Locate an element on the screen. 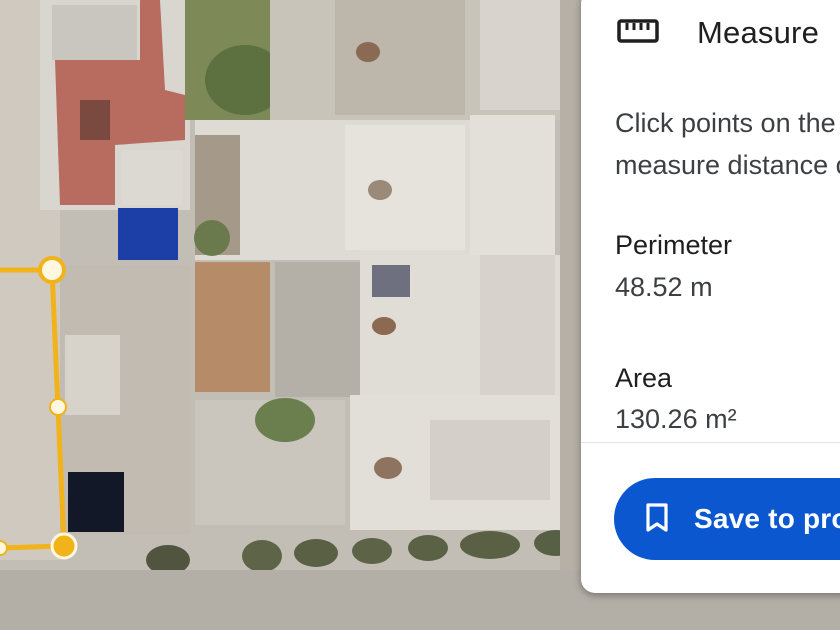 The width and height of the screenshot is (840, 630). ruler-icon is located at coordinates (638, 33).